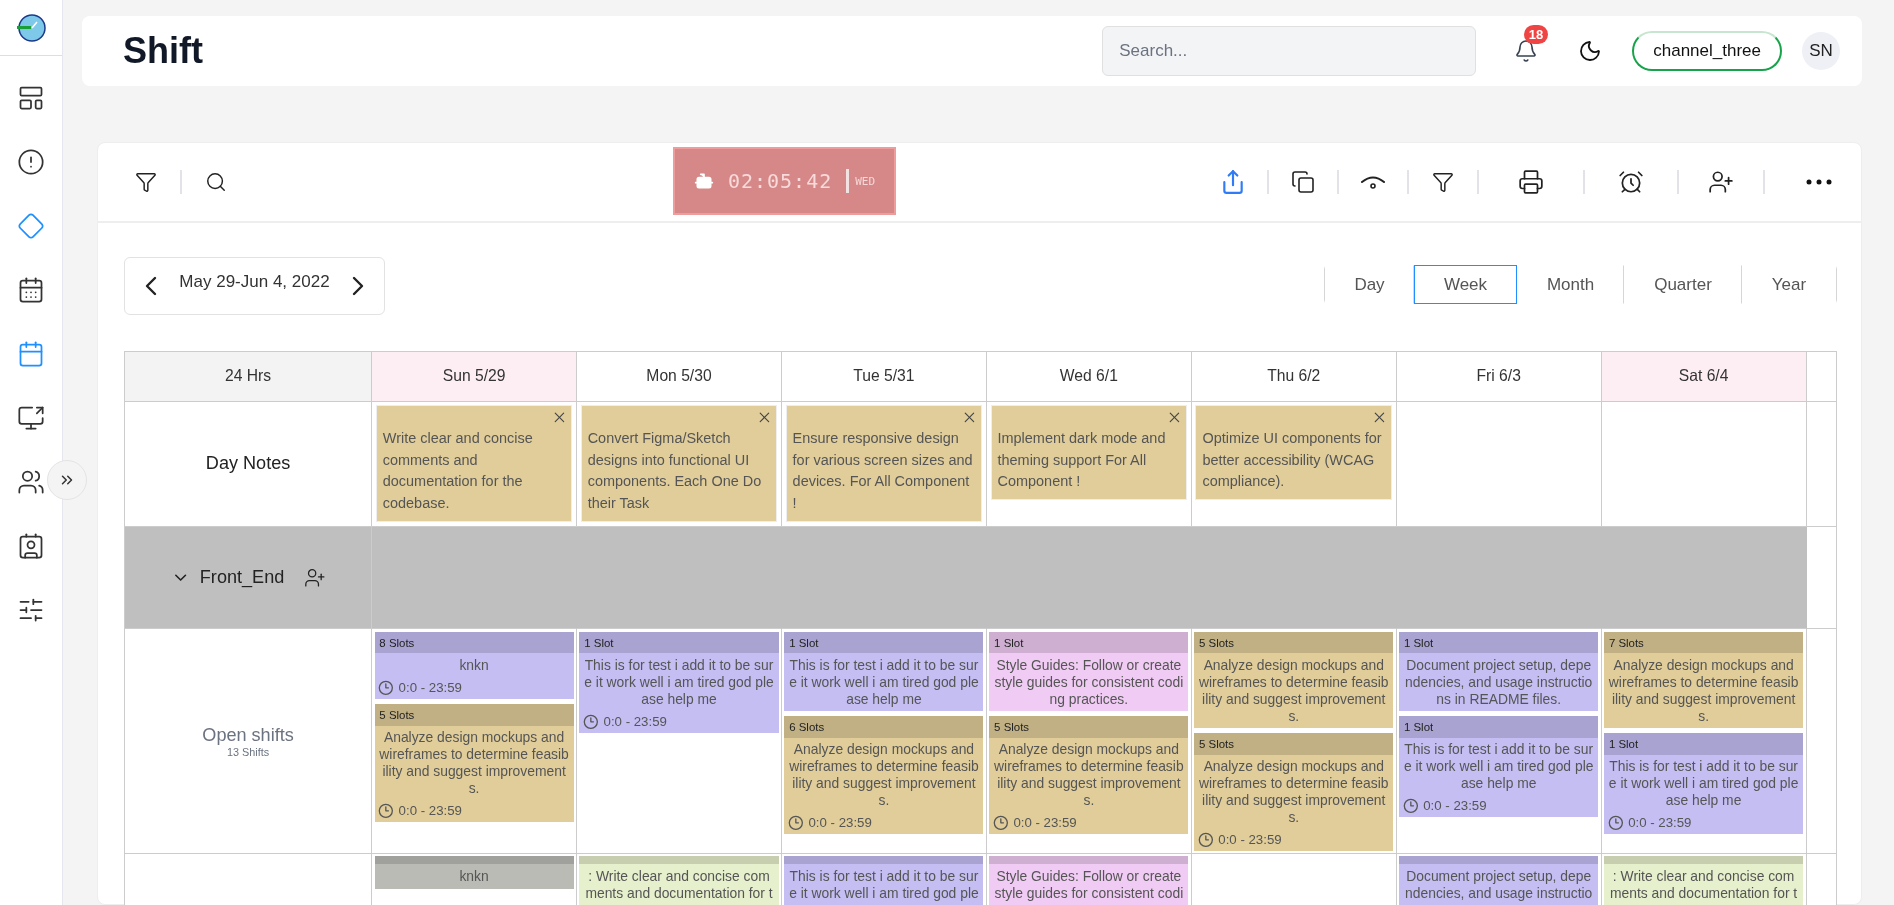 Image resolution: width=1894 pixels, height=905 pixels. I want to click on copy-icon, so click(1303, 182).